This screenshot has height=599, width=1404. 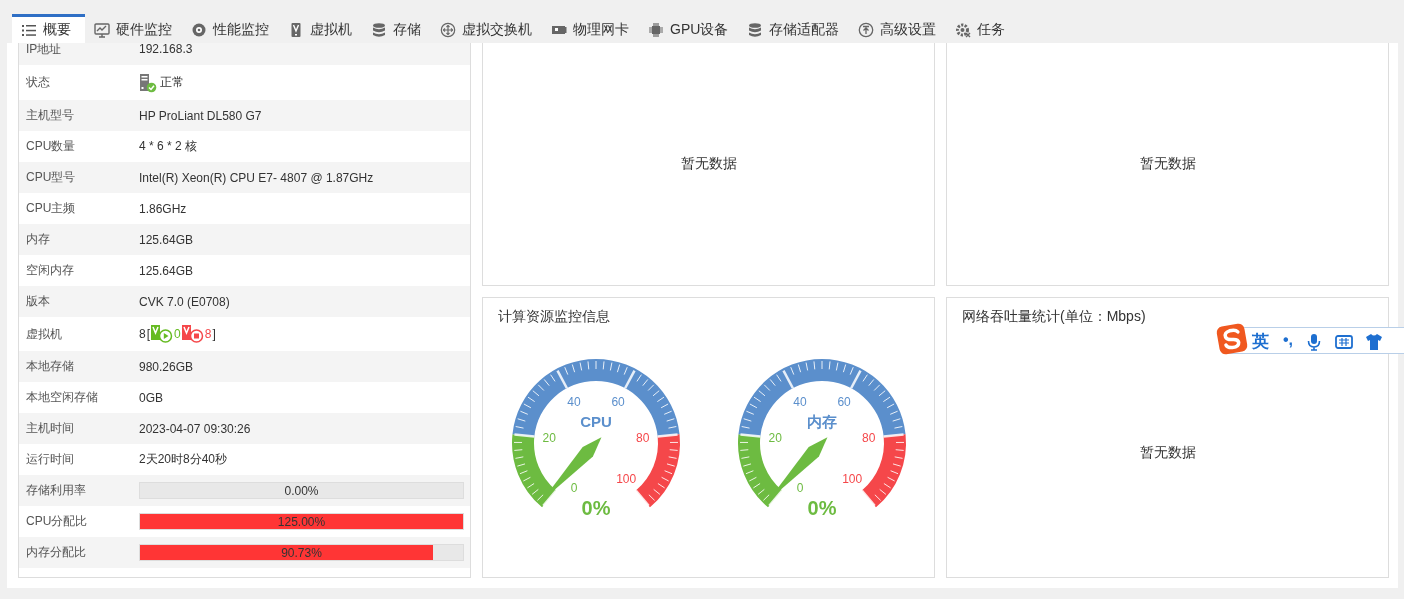 What do you see at coordinates (1054, 316) in the screenshot?
I see `panel-title: 网络吞吐量统计(单位：Mbps)` at bounding box center [1054, 316].